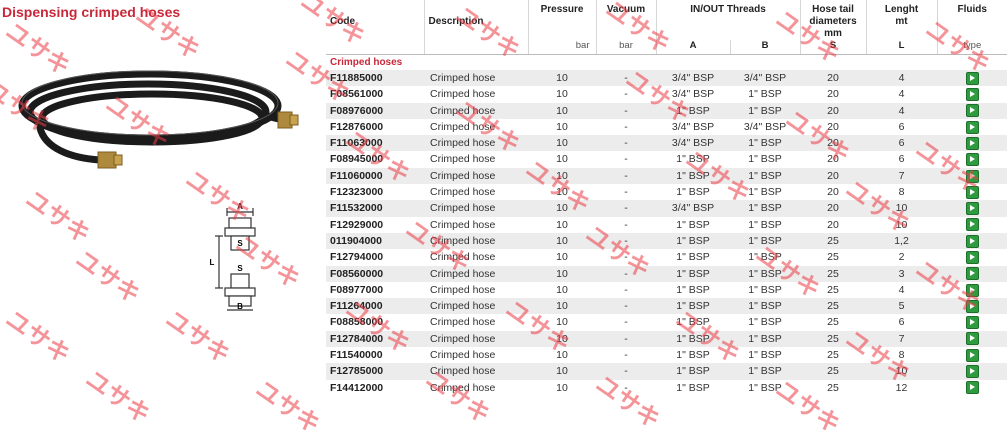 This screenshot has height=440, width=1007. What do you see at coordinates (902, 387) in the screenshot?
I see `row-length: 12` at bounding box center [902, 387].